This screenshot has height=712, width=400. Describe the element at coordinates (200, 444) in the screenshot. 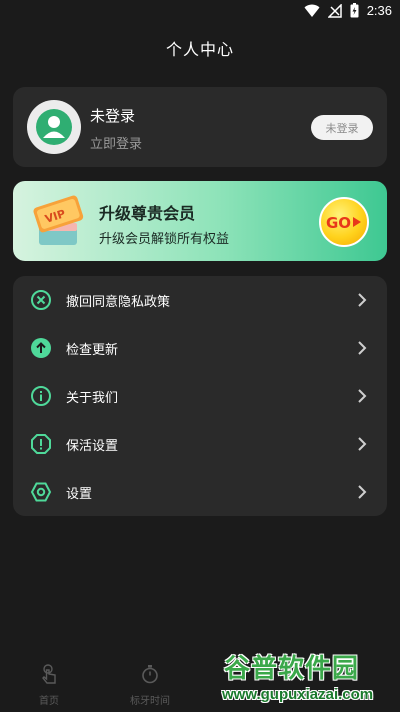

I see `menu-item-keep-alive: 保活设置` at that location.